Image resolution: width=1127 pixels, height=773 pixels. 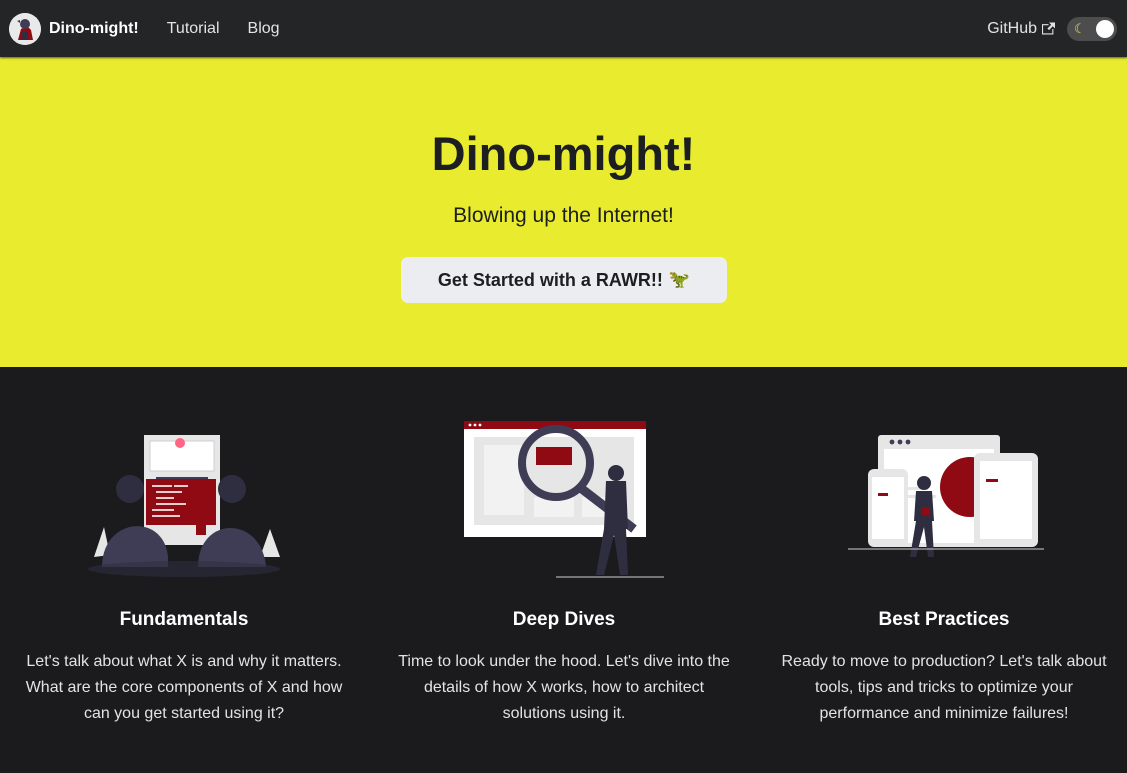 I want to click on multi-device-illustration, so click(x=946, y=496).